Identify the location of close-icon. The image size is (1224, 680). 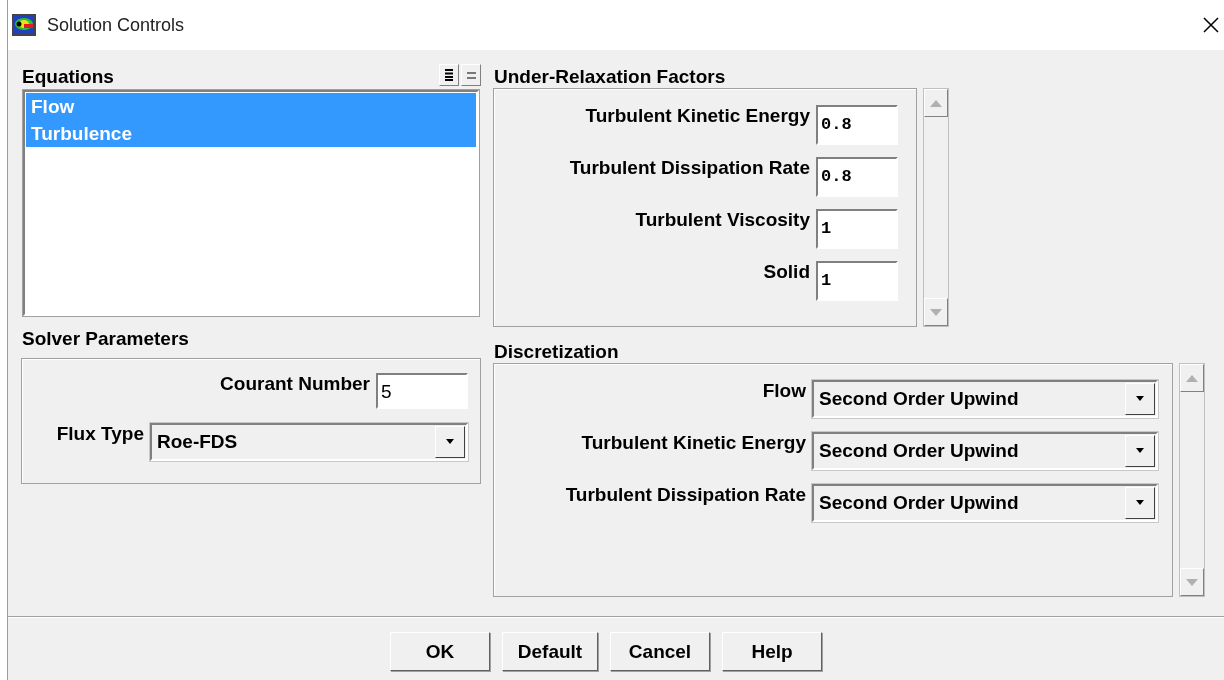
(1211, 25).